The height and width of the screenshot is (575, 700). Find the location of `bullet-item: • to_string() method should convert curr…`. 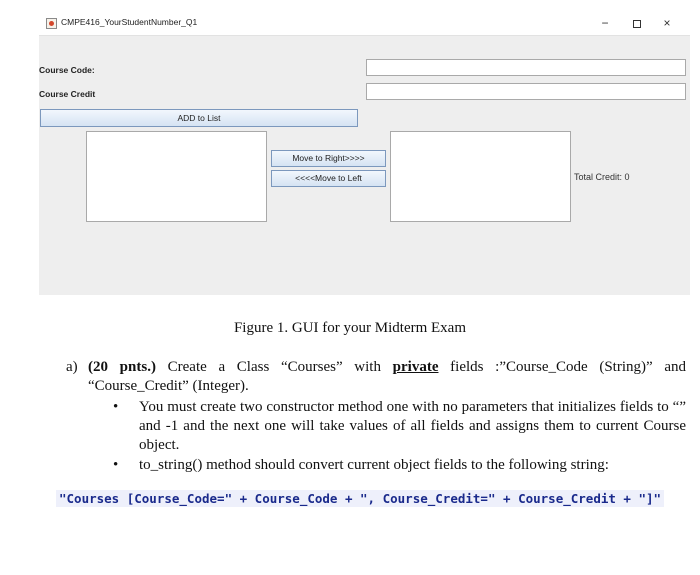

bullet-item: • to_string() method should convert curr… is located at coordinates (399, 465).